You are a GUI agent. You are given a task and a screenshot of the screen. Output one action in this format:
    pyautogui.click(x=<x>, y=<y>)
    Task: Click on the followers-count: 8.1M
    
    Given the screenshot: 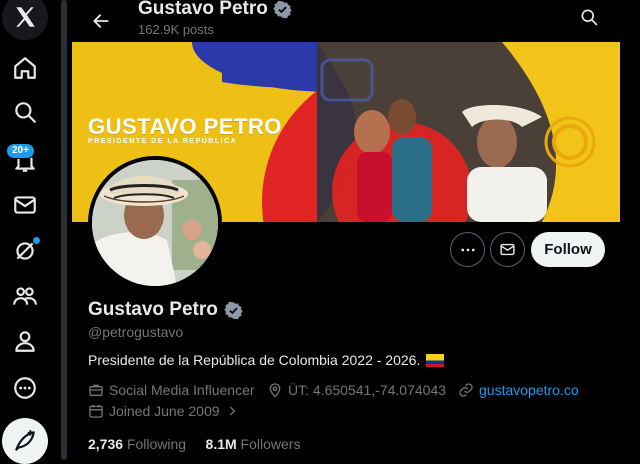 What is the action you would take?
    pyautogui.click(x=221, y=444)
    